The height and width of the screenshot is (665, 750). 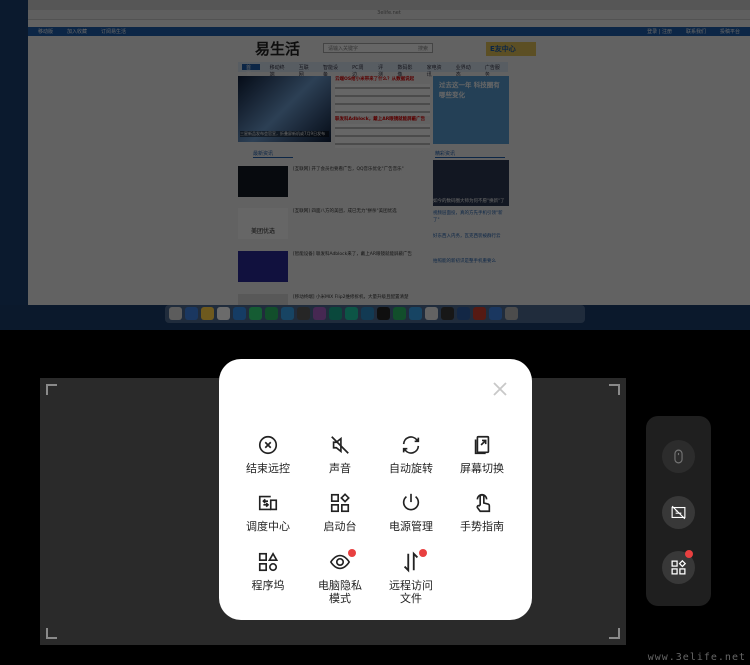 I want to click on launchpad-button: 启动台, so click(x=340, y=512).